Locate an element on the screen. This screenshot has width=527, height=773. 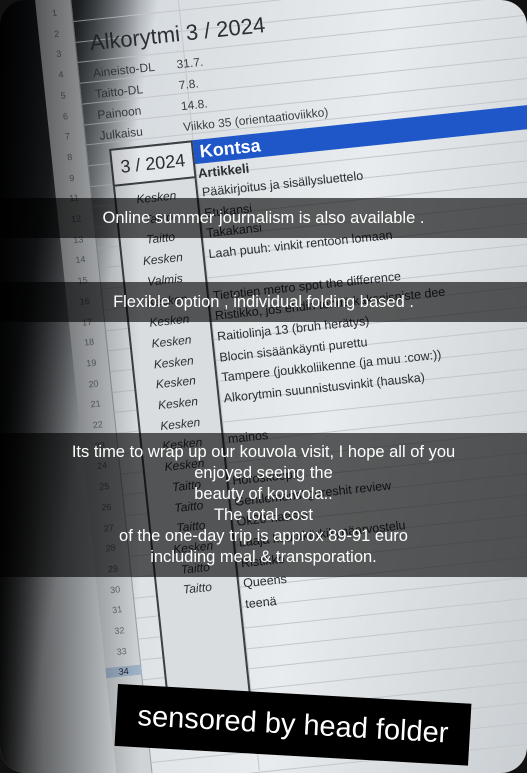
meta-value: 7.8. is located at coordinates (189, 84).